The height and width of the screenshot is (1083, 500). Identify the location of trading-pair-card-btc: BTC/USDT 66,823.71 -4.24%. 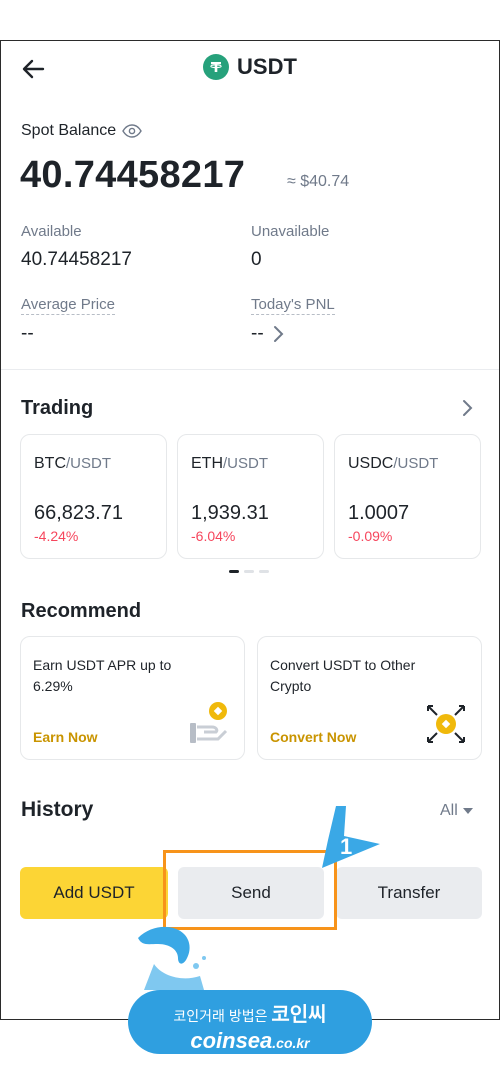
(93, 496).